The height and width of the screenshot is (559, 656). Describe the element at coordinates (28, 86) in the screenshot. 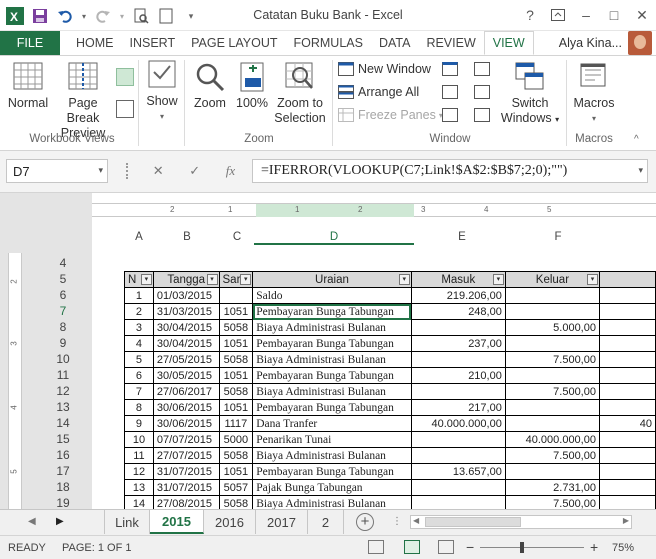

I see `normal-view-button: Normal` at that location.